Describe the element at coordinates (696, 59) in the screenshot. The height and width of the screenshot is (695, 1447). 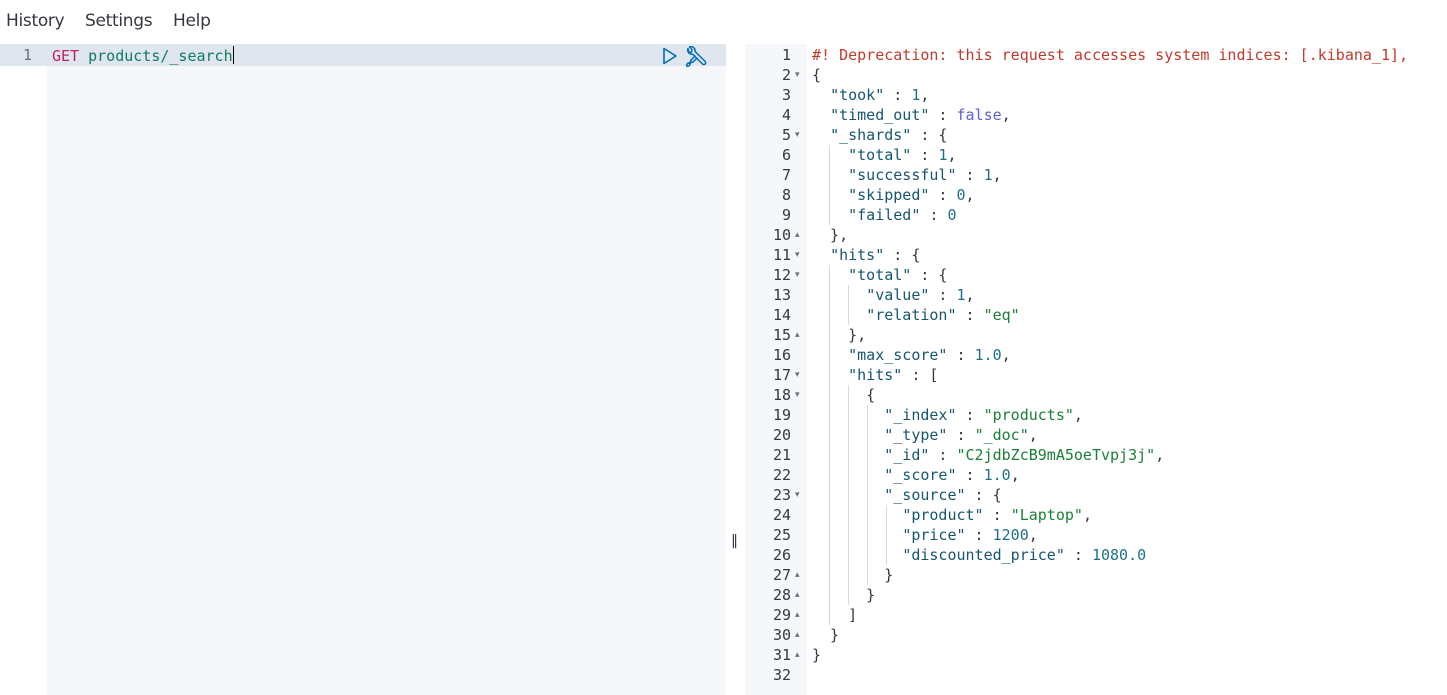
I see `wrench-icon` at that location.